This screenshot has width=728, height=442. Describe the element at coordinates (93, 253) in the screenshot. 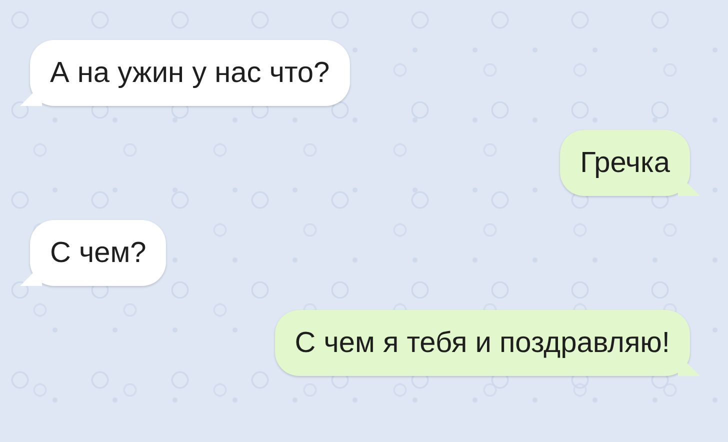

I see `message-bubble: С чем?` at that location.